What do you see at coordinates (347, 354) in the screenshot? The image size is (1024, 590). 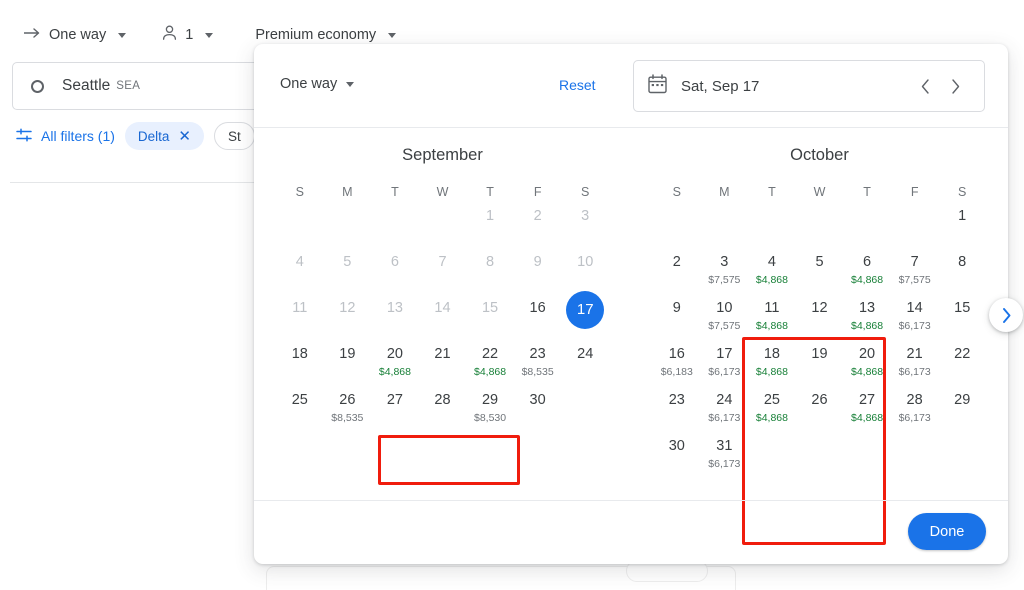 I see `day-number: 19` at bounding box center [347, 354].